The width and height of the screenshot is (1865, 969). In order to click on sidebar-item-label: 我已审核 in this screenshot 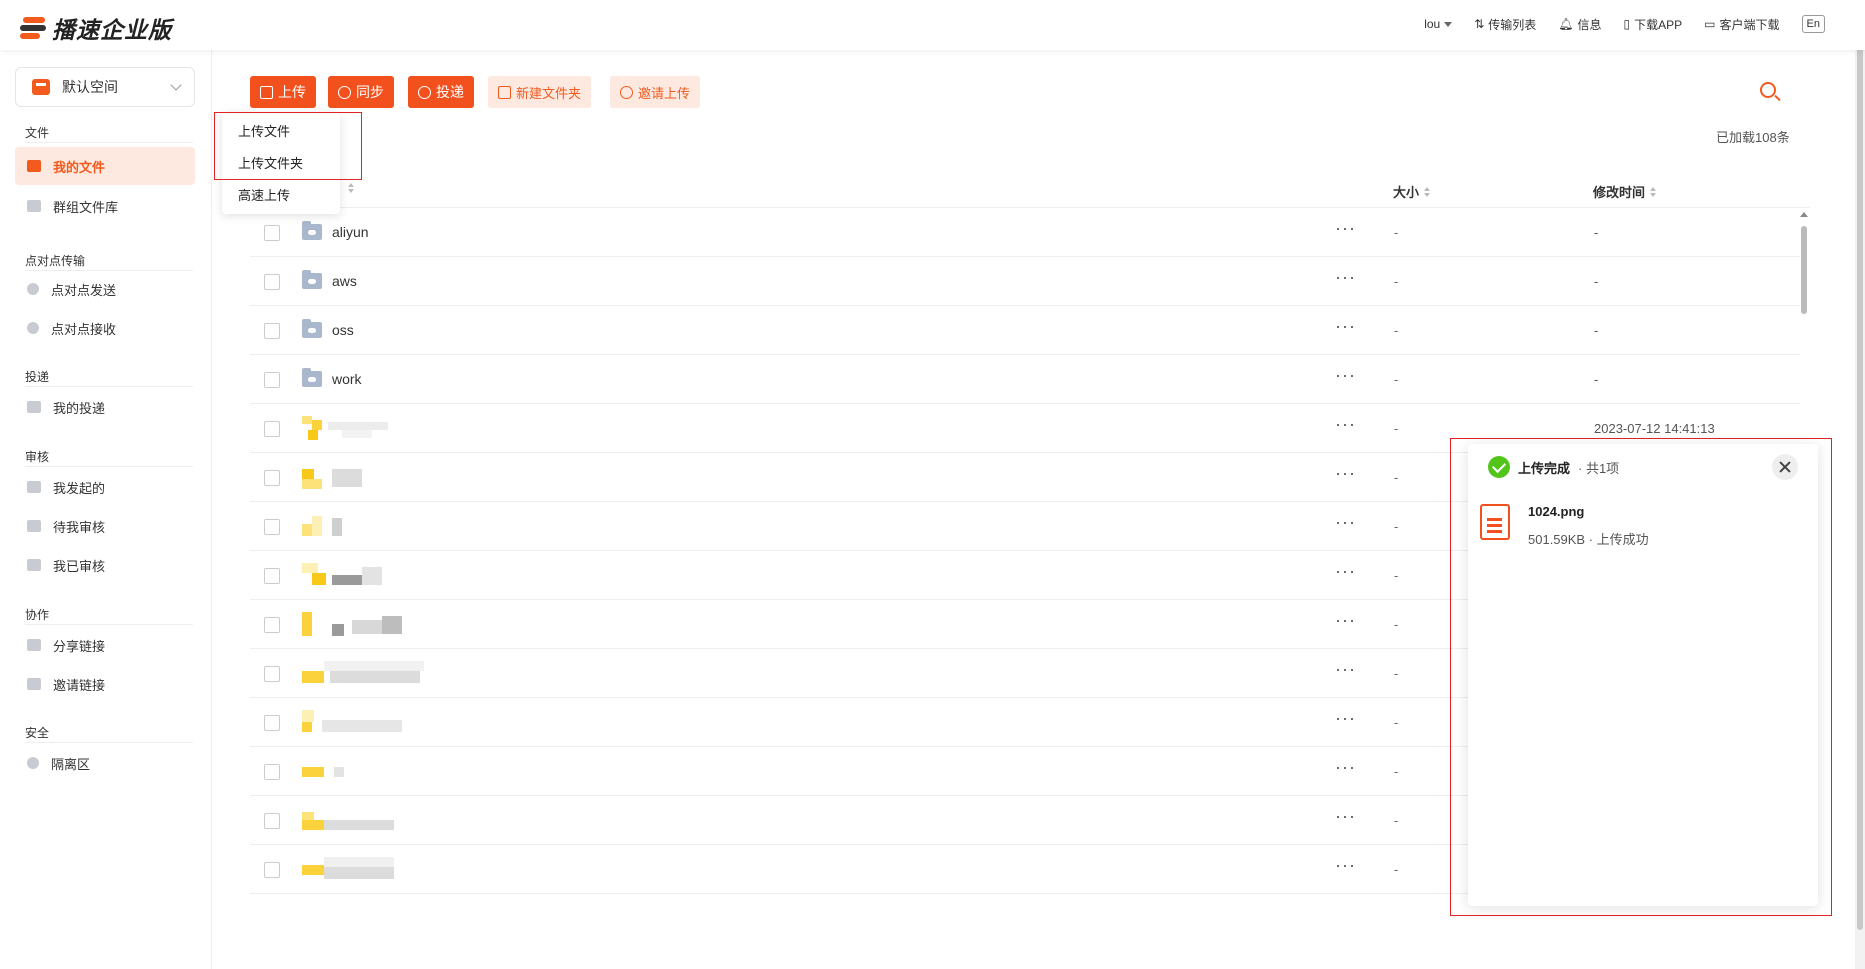, I will do `click(79, 566)`.